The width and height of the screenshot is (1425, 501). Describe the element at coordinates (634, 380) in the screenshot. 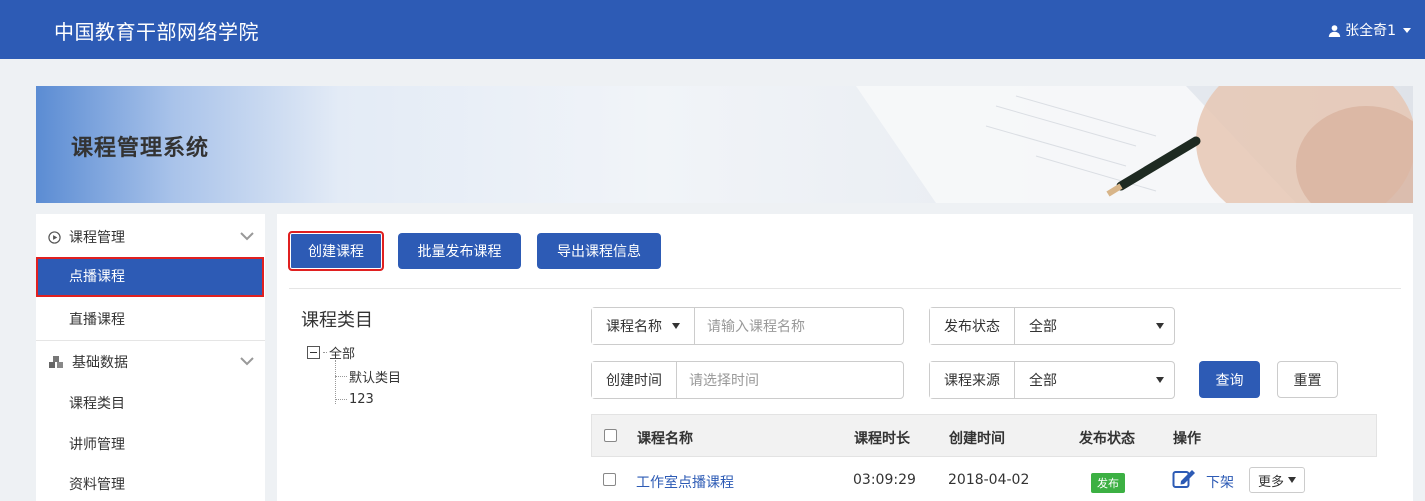

I see `created-time-label: 创建时间` at that location.